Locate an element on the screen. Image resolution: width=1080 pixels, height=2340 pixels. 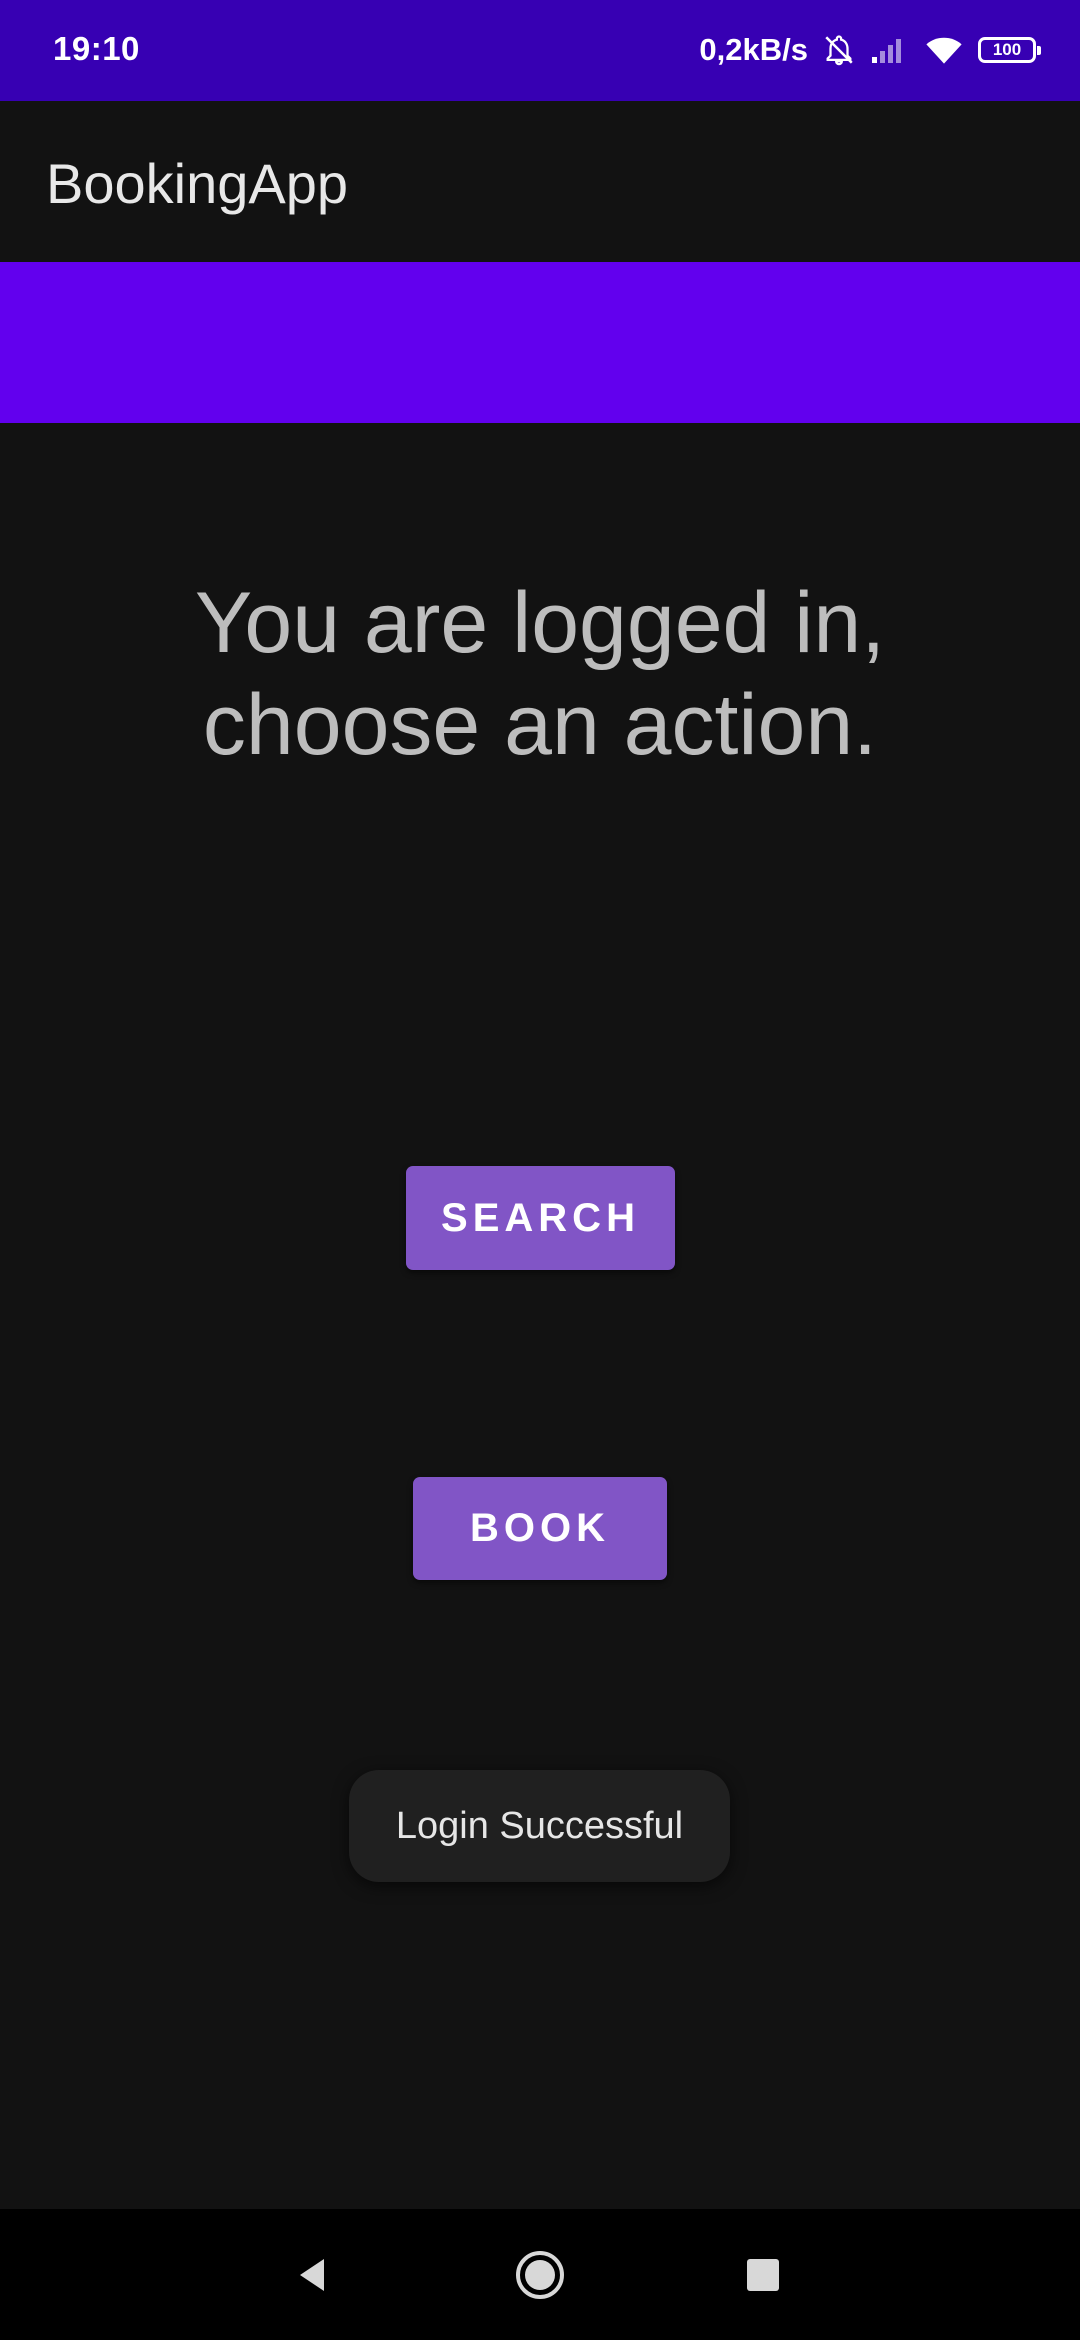
signal-icon is located at coordinates (890, 50).